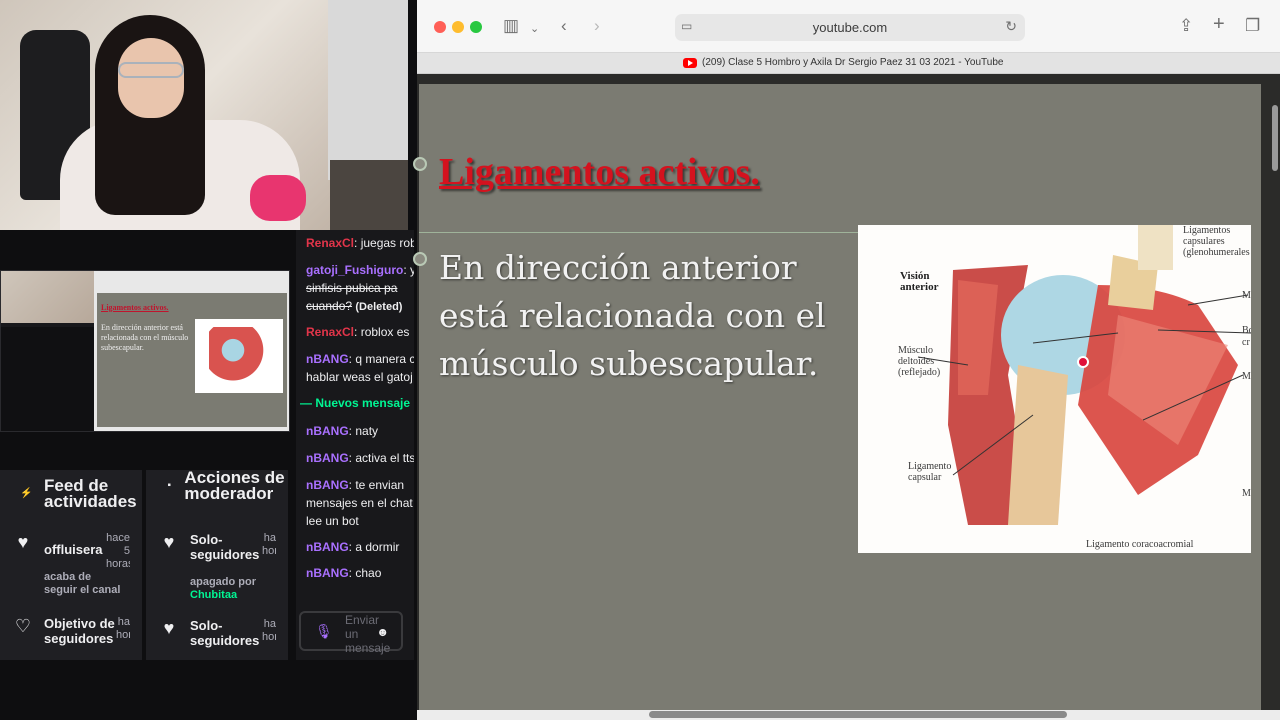 This screenshot has width=1280, height=720. Describe the element at coordinates (204, 115) in the screenshot. I see `webcam-feed` at that location.